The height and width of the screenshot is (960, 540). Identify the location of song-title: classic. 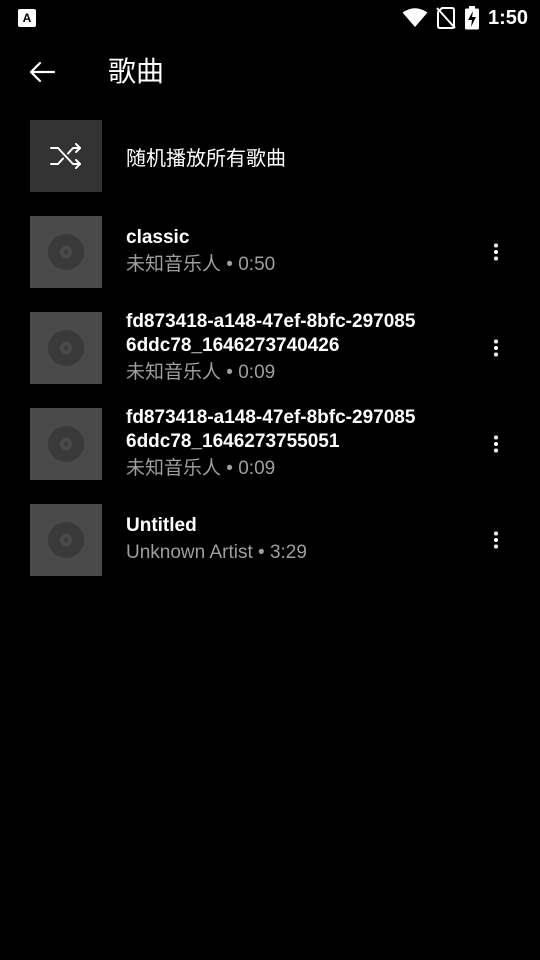
(158, 237).